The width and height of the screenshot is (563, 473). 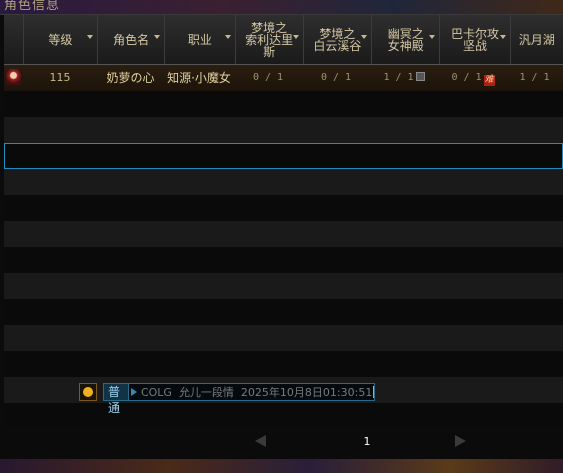 I want to click on row-dungeon-1: 0 / 1, so click(x=268, y=77).